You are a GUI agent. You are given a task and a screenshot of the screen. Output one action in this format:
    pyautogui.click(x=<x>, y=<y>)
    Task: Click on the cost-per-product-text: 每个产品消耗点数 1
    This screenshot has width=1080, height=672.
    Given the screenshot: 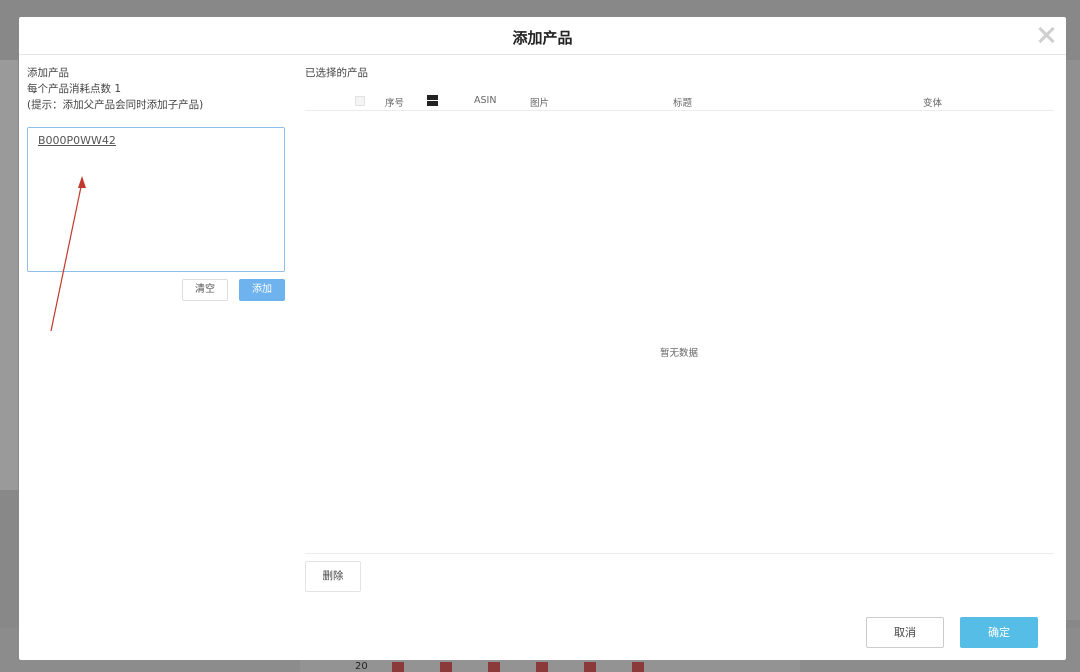 What is the action you would take?
    pyautogui.click(x=74, y=89)
    